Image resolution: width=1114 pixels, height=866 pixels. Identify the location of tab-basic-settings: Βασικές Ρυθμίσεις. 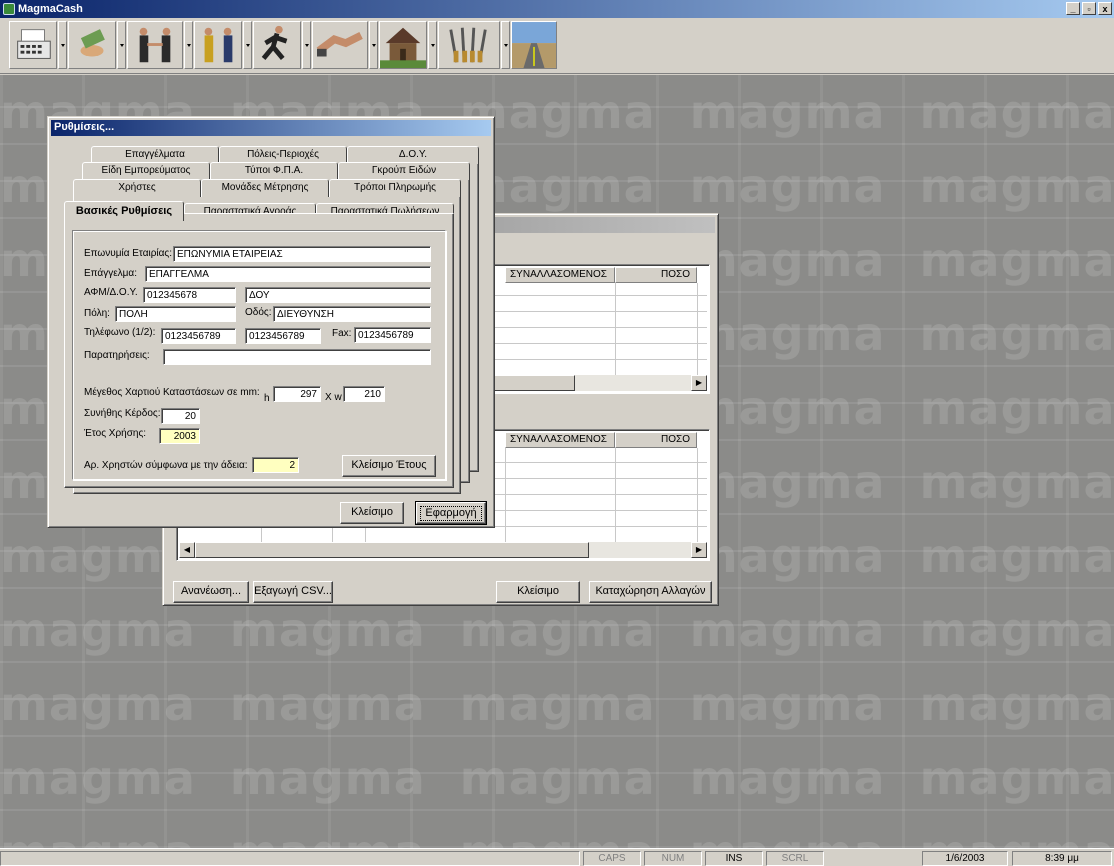
(124, 211).